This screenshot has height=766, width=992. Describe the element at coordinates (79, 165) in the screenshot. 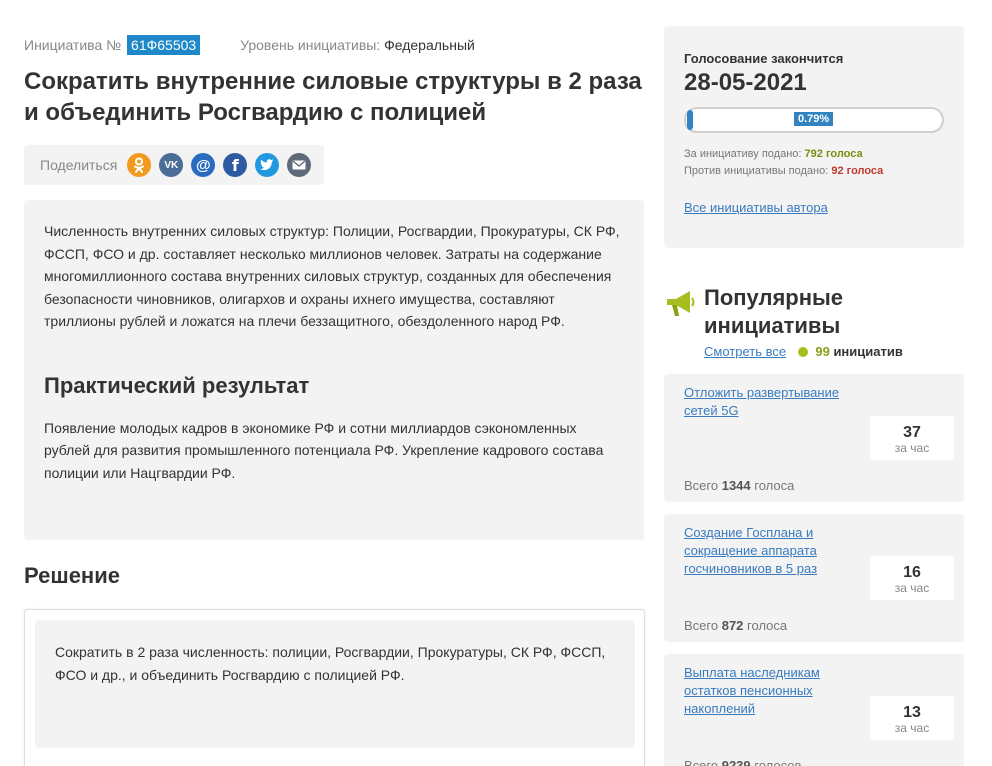

I see `share-label: Поделиться` at that location.